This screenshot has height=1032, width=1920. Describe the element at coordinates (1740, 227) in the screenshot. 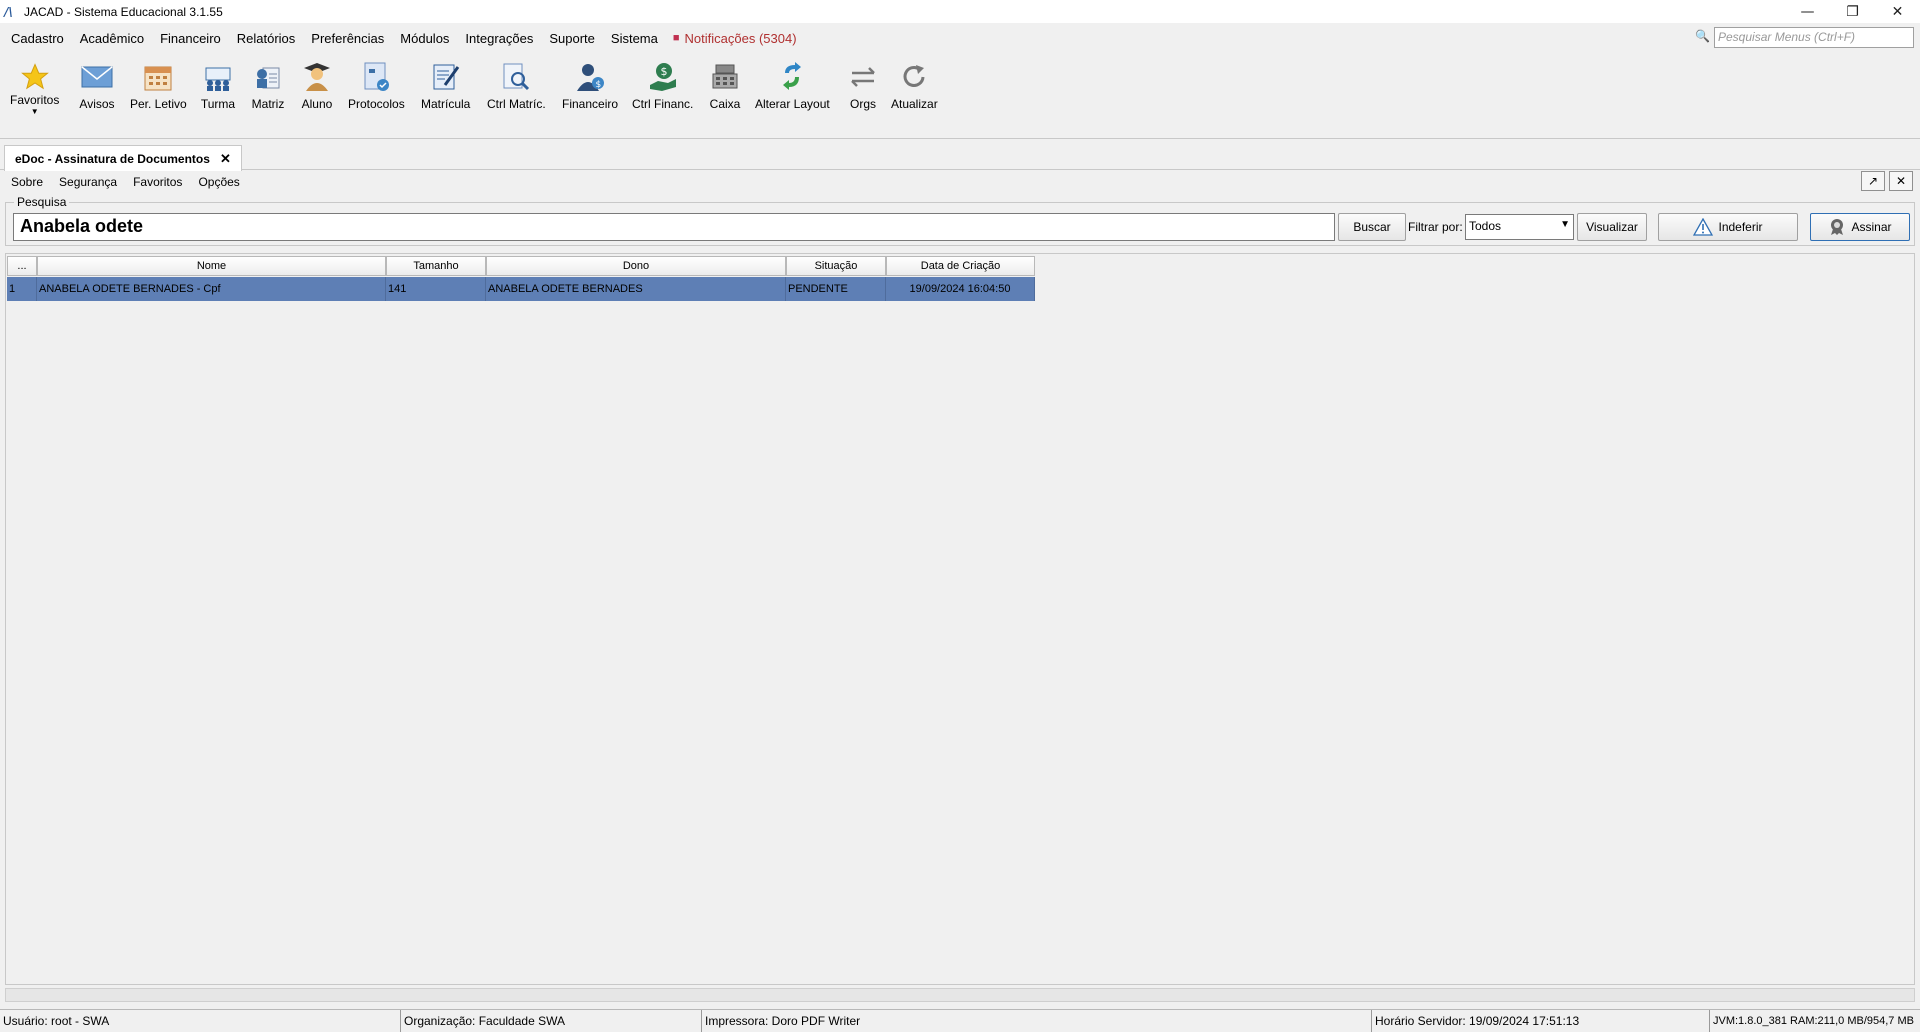

I see `indeferir-label: Indeferir` at that location.